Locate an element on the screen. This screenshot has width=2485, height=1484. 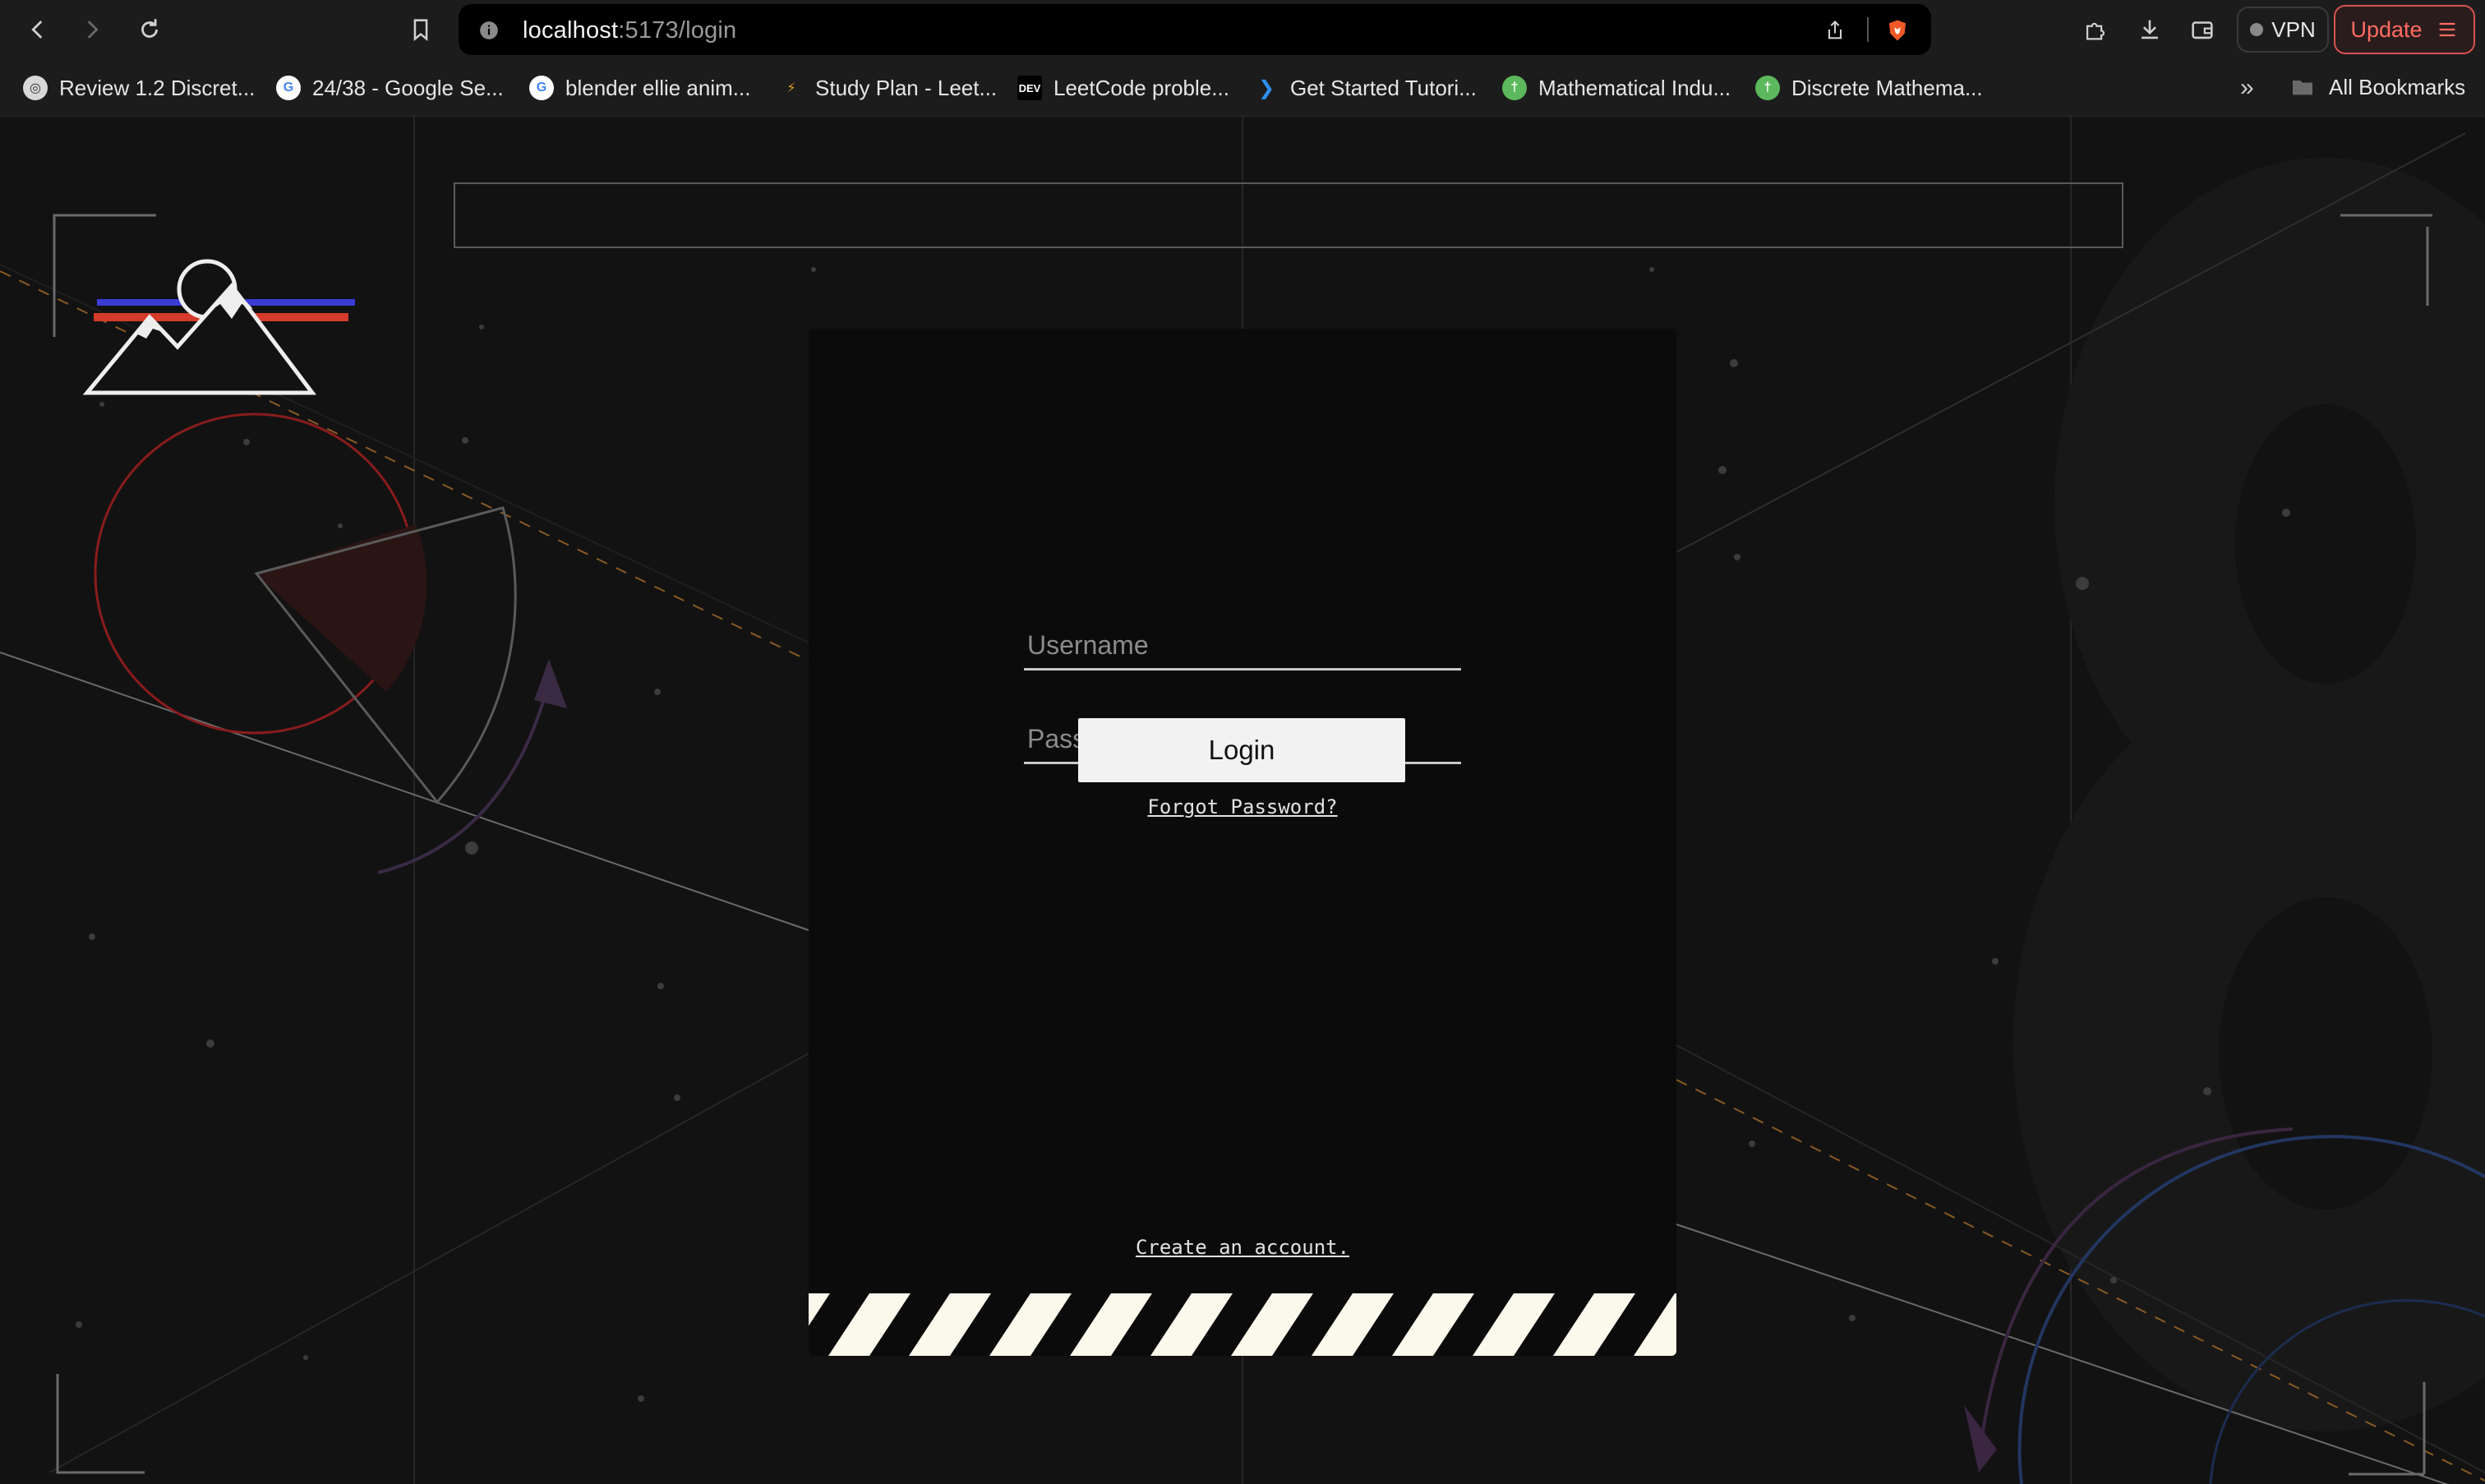
create-account-link: Create an account. is located at coordinates (1242, 1247).